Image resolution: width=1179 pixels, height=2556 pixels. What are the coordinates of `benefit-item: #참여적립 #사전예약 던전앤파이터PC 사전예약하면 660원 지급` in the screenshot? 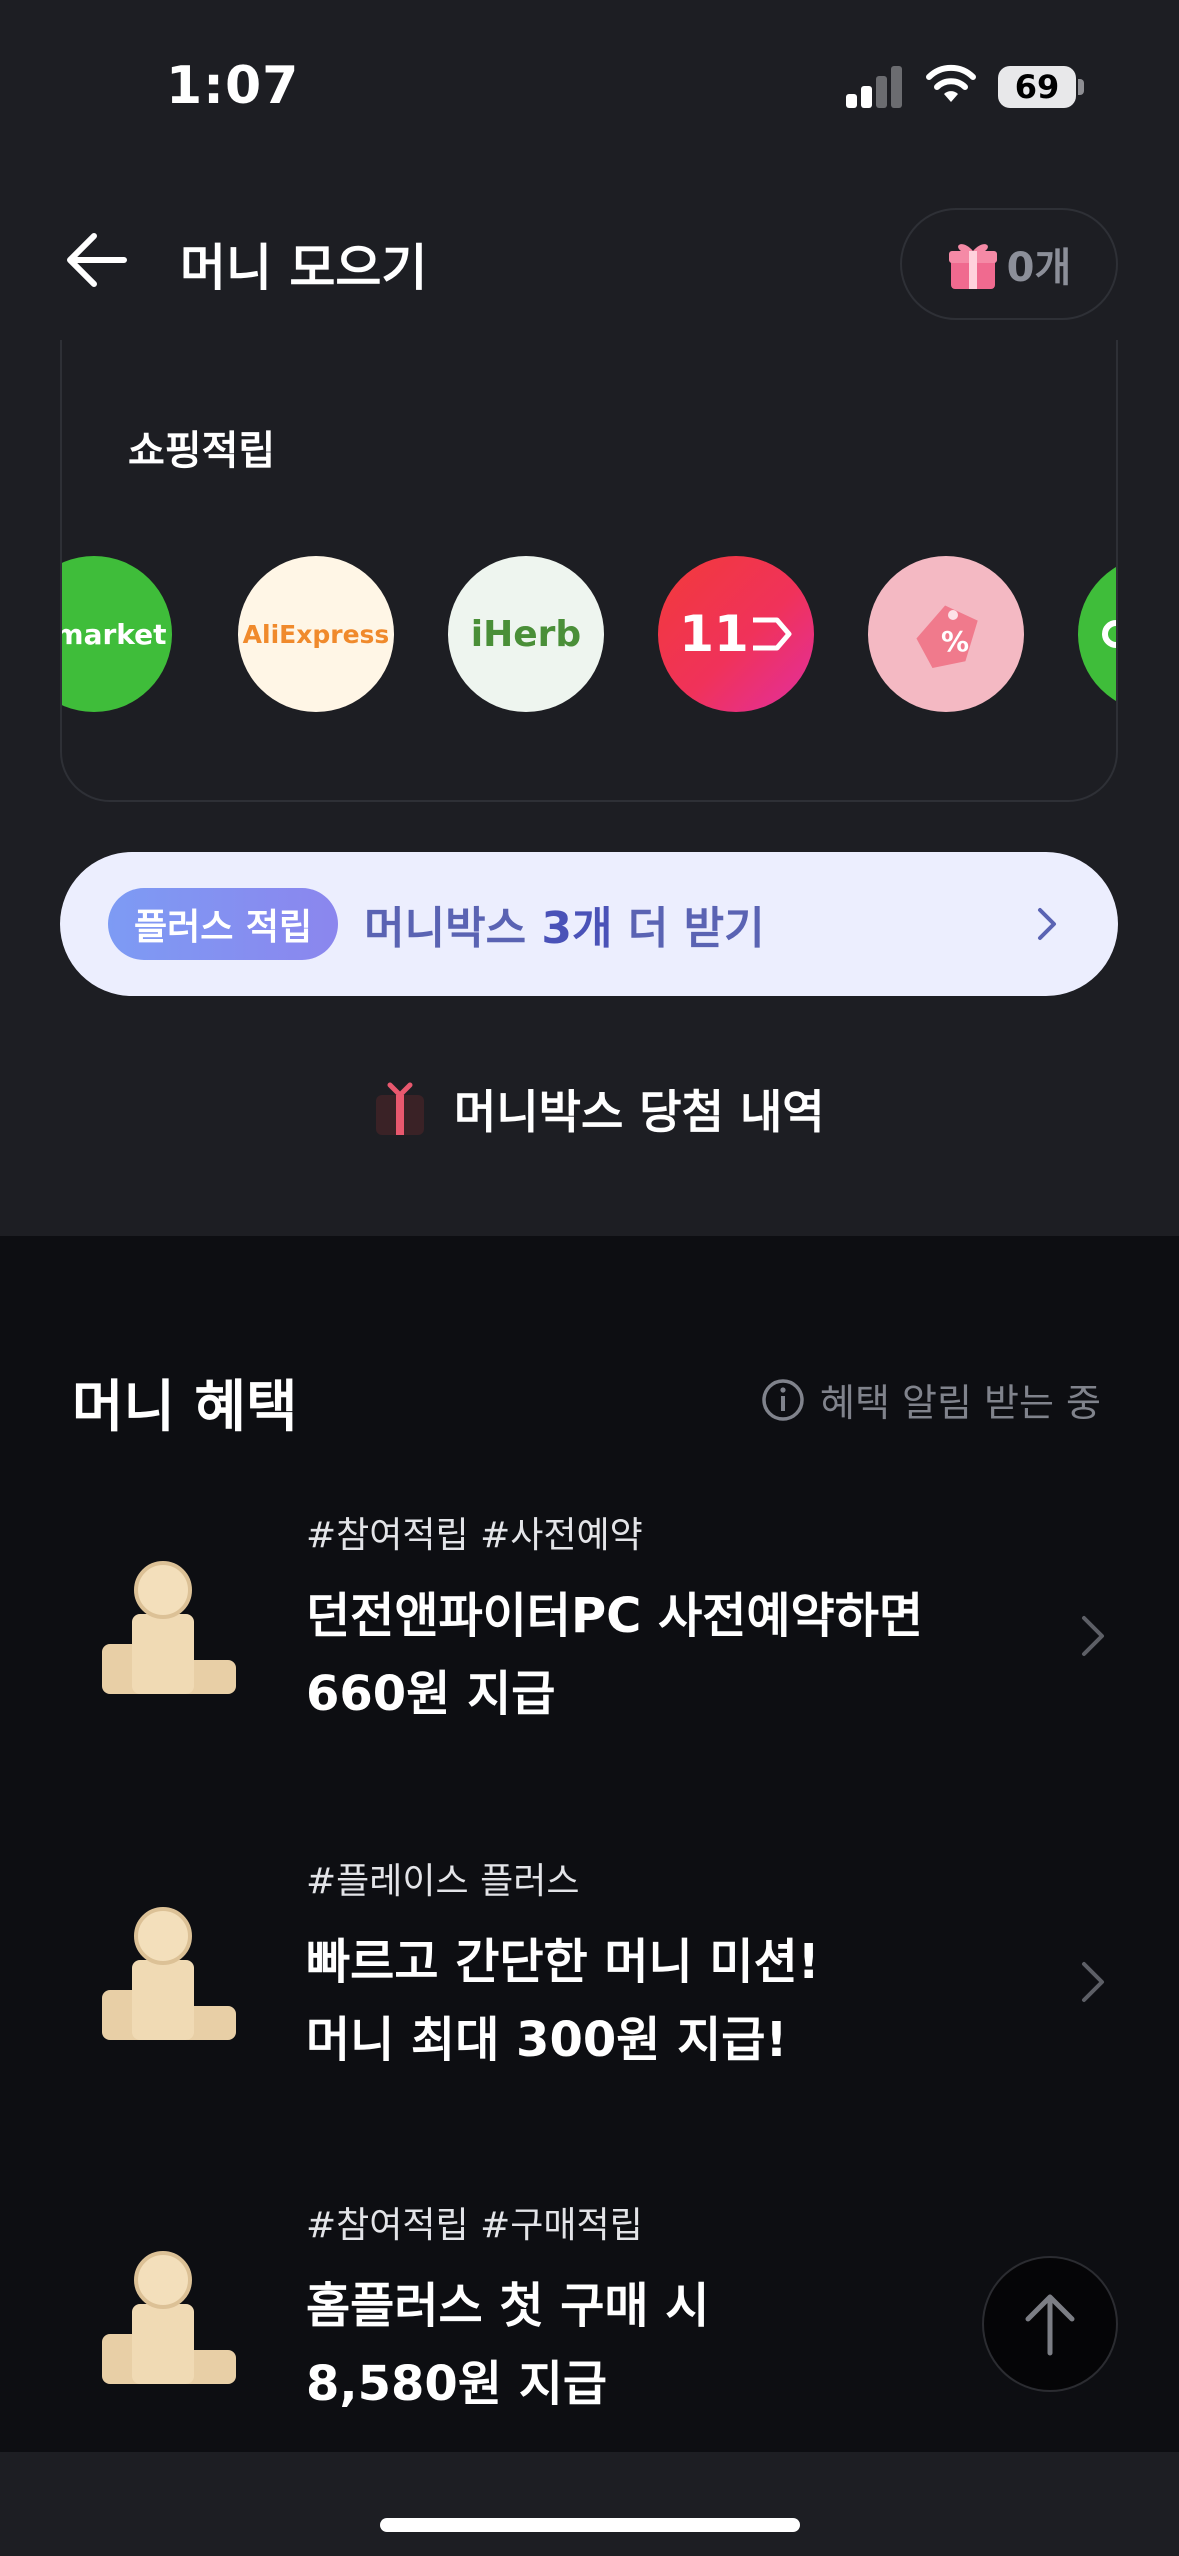 It's located at (589, 1636).